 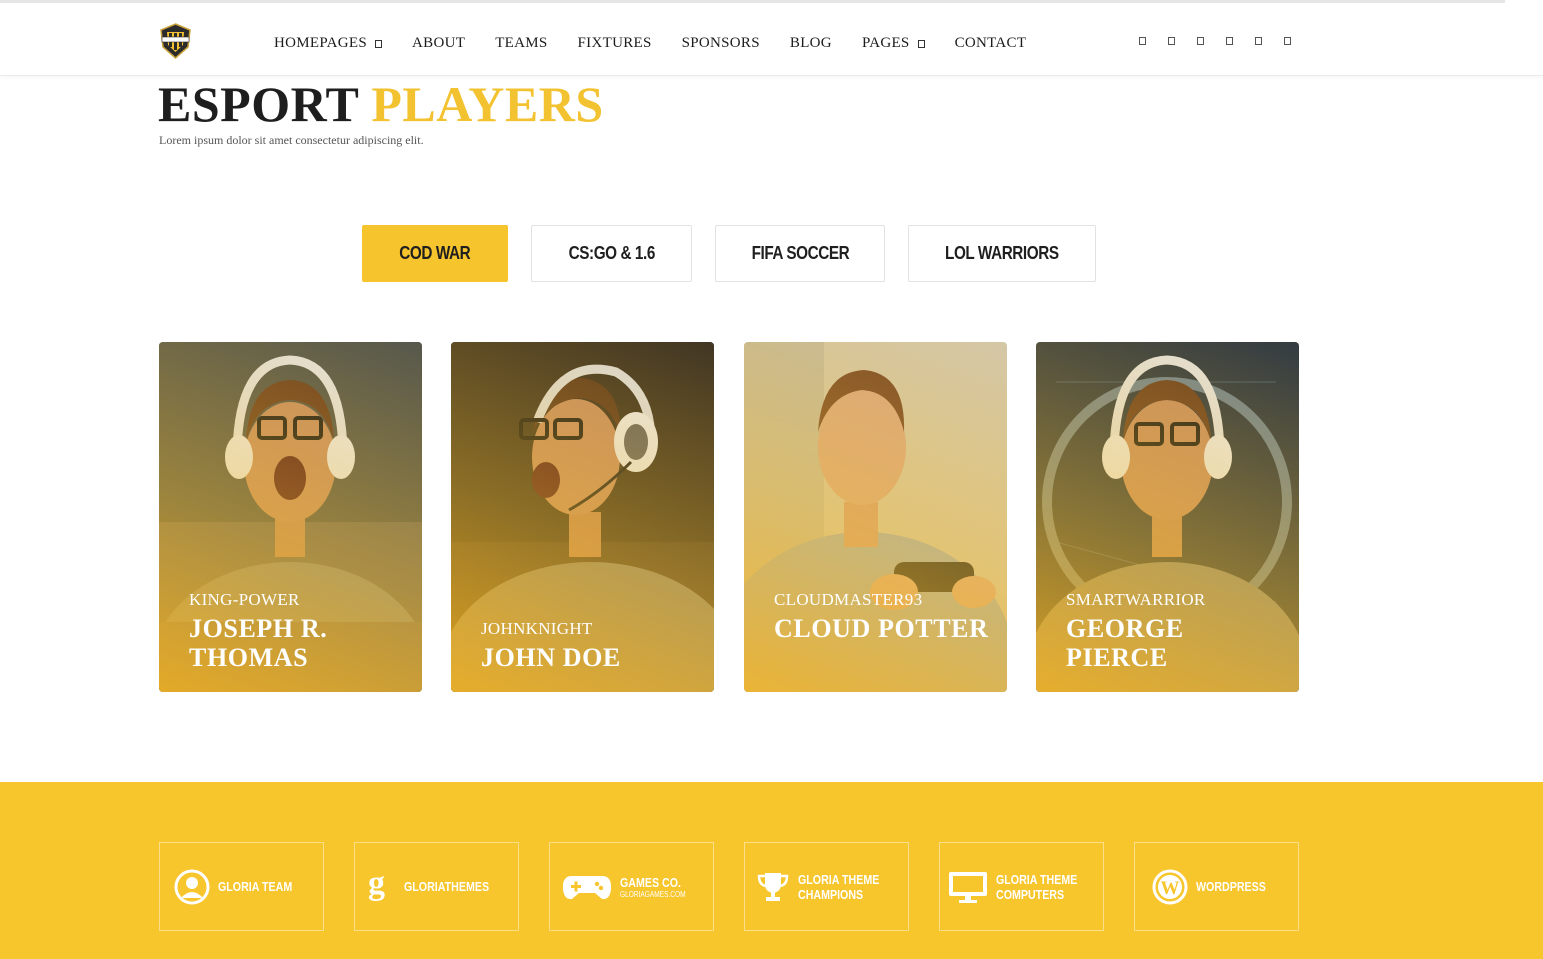 What do you see at coordinates (258, 643) in the screenshot?
I see `player-name: JOSEPH R. THOMAS` at bounding box center [258, 643].